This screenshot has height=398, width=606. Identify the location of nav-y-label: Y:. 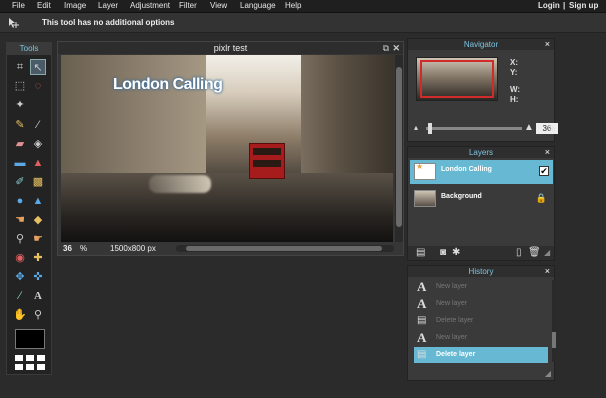
(514, 72).